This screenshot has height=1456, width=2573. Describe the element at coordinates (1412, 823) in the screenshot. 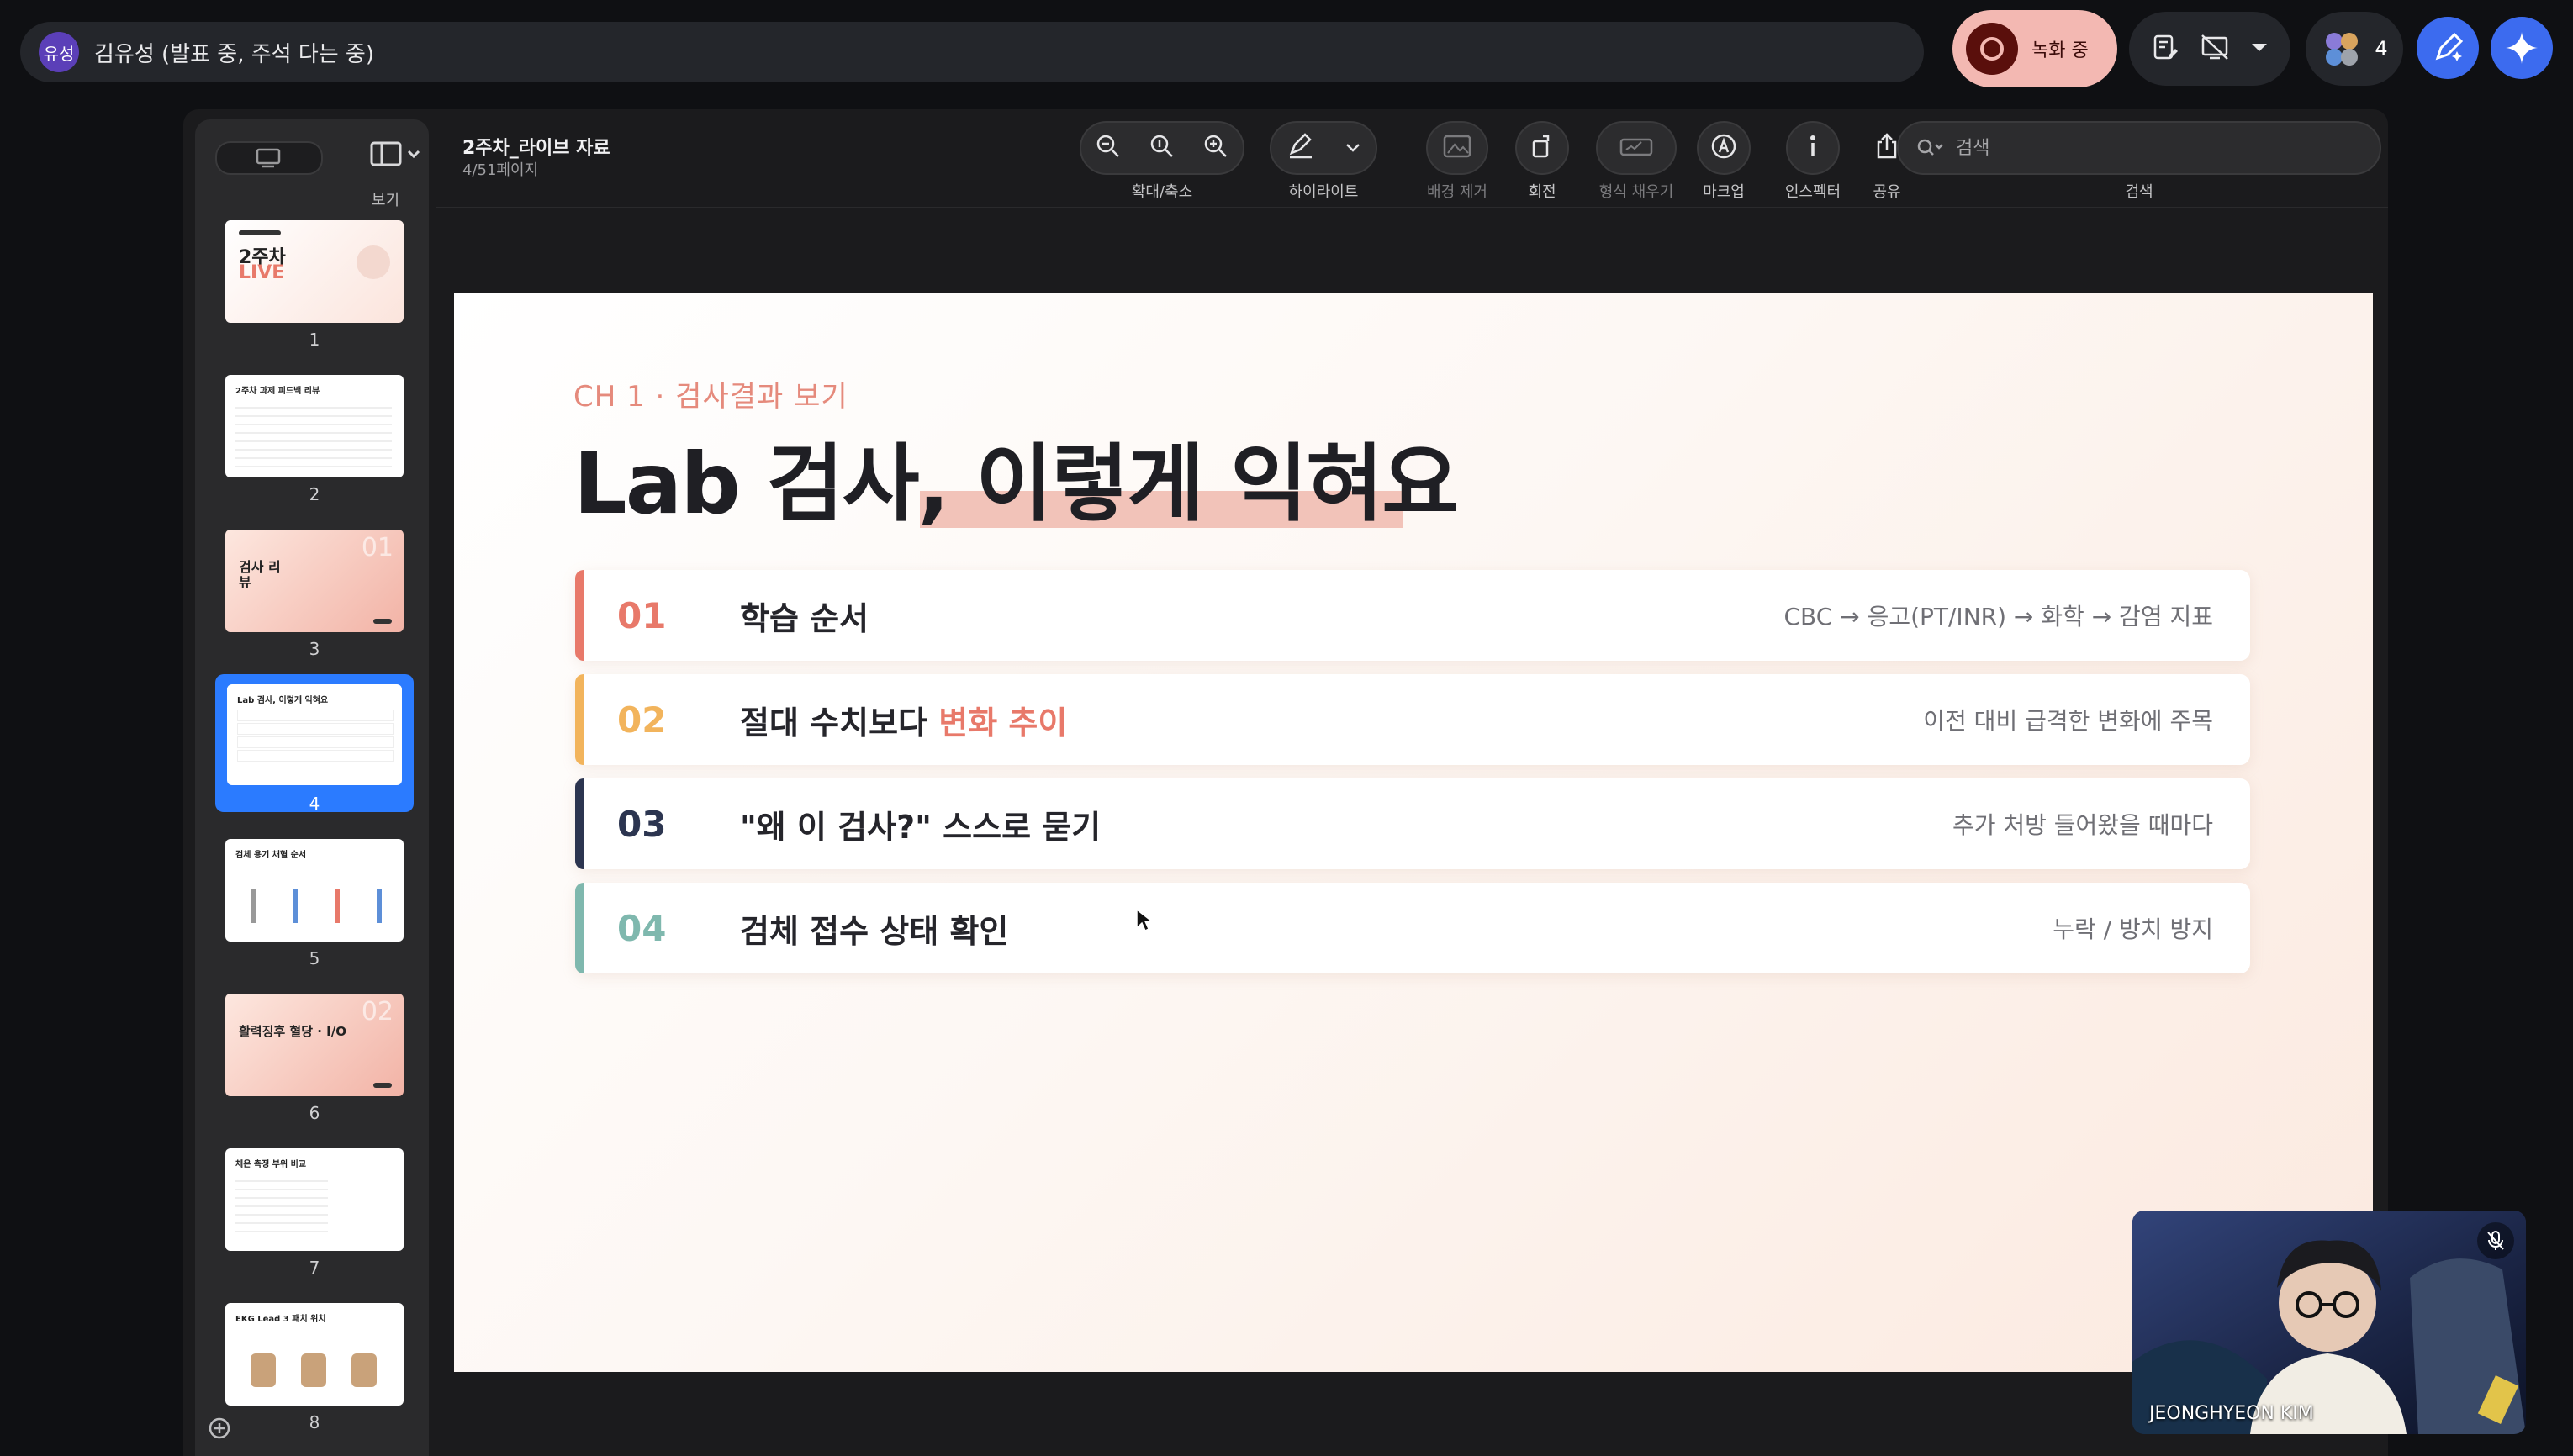

I see `list-item: 03 "왜 이 검사?" 스스로 묻기 추가 처방 들어왔을 때마다` at that location.